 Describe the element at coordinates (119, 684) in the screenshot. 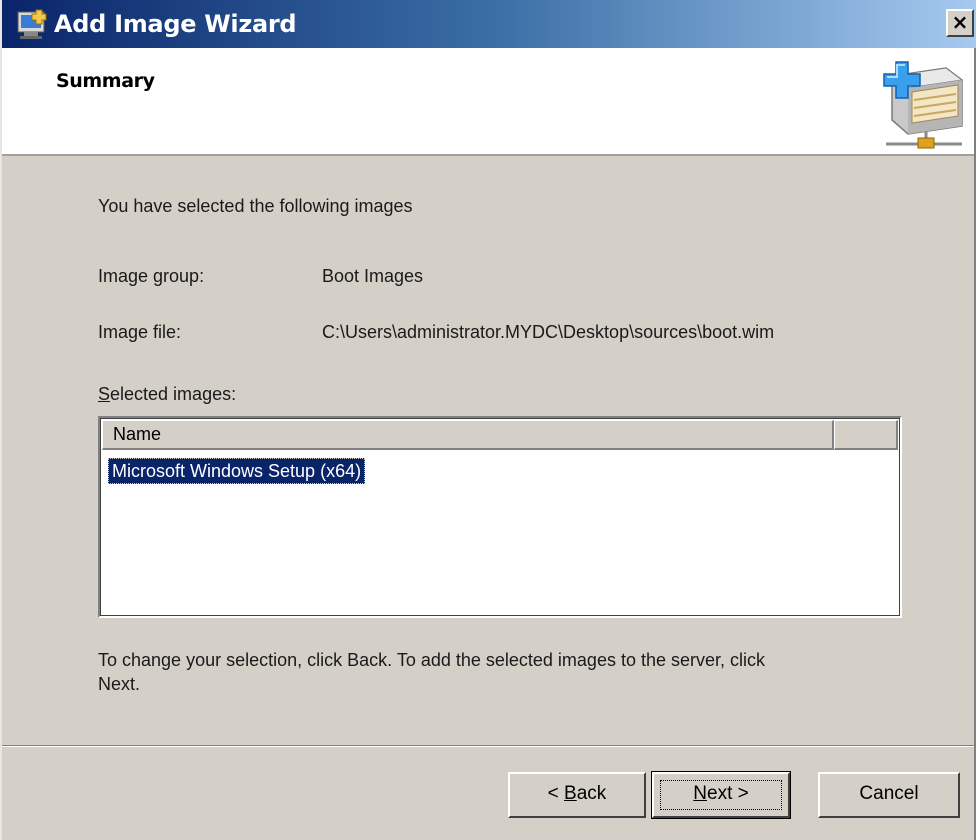

I see `instructions-line-2: Next.` at that location.